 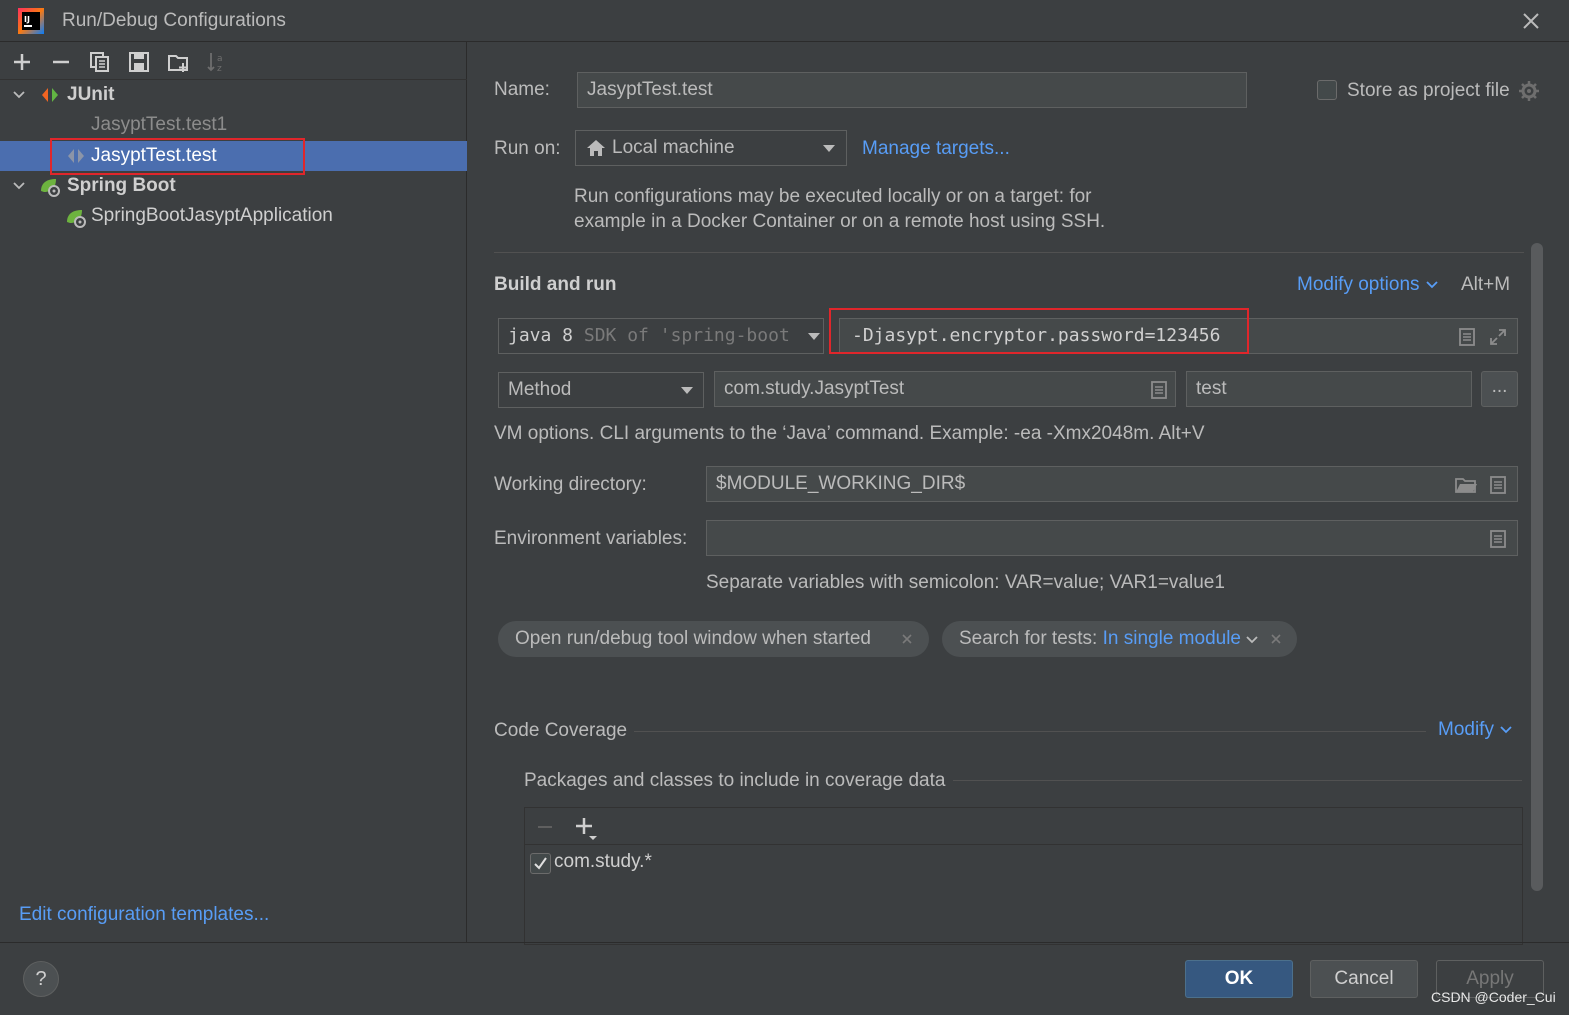 What do you see at coordinates (1023, 826) in the screenshot?
I see `coverage-toolbar` at bounding box center [1023, 826].